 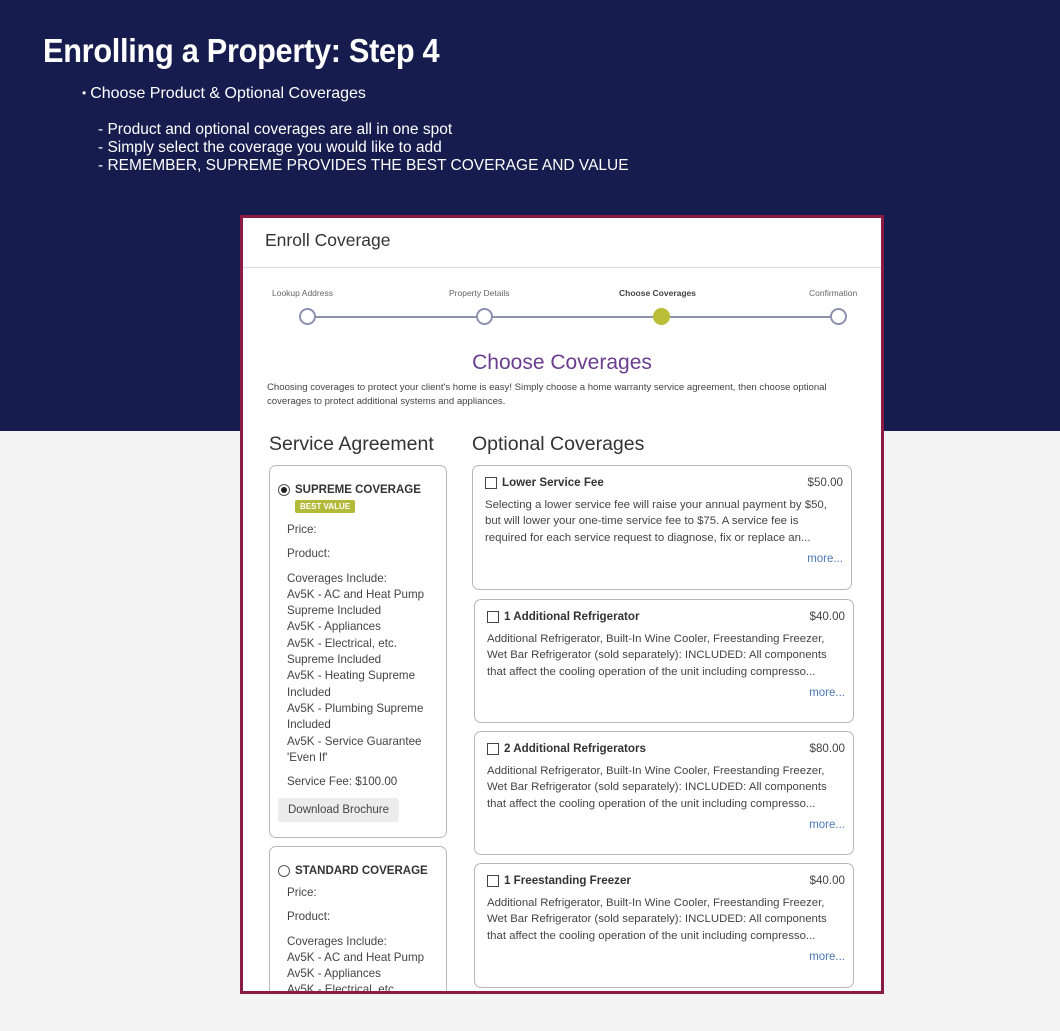 What do you see at coordinates (356, 957) in the screenshot?
I see `coverage-item: Av5K - AC and Heat Pump` at bounding box center [356, 957].